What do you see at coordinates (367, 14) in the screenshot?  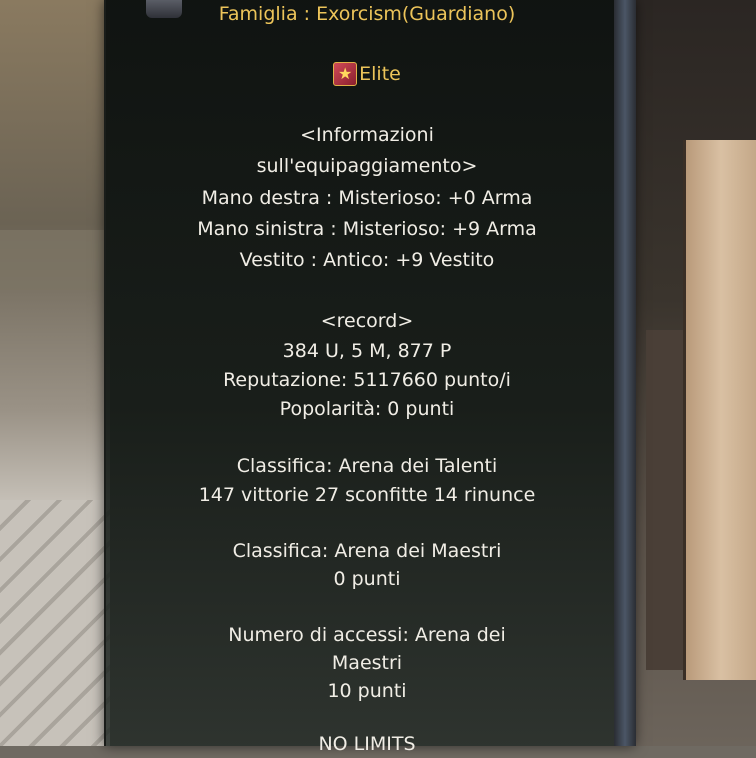 I see `family-line: Famiglia : Exorcism(Guardiano)` at bounding box center [367, 14].